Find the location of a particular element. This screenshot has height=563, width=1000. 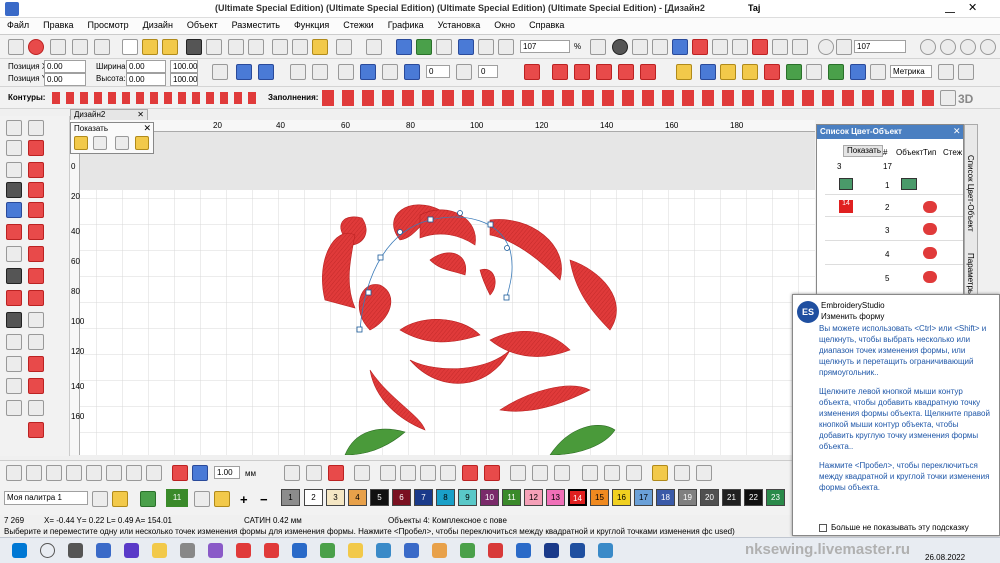

scissors-tool-icon is located at coordinates (36, 430).